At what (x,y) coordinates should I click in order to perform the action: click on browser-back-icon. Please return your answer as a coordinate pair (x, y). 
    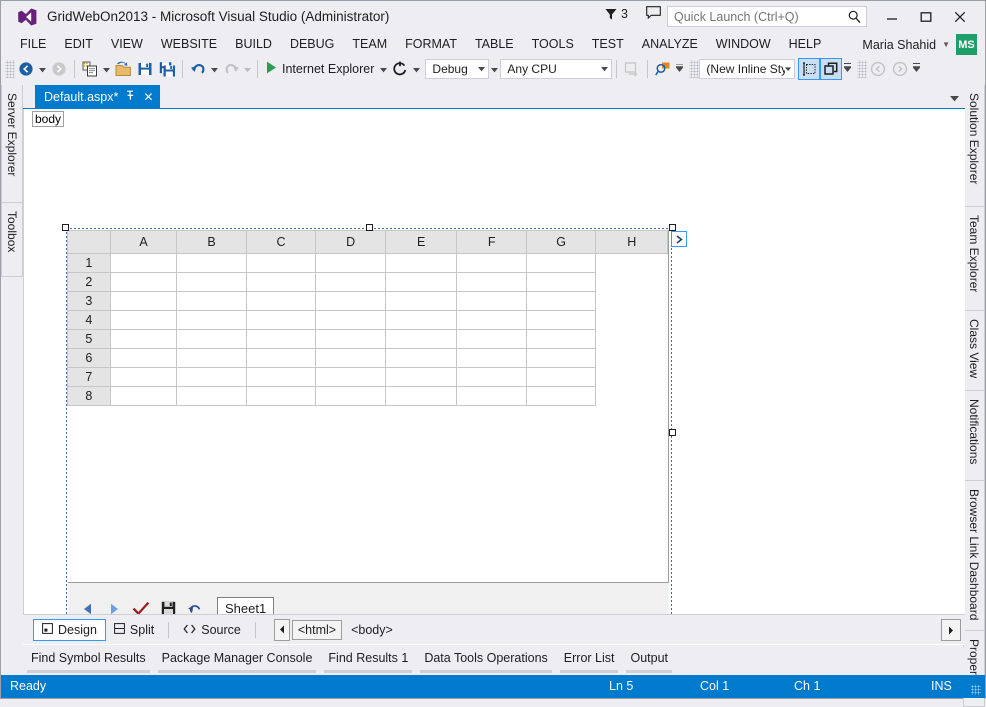
    Looking at the image, I should click on (878, 69).